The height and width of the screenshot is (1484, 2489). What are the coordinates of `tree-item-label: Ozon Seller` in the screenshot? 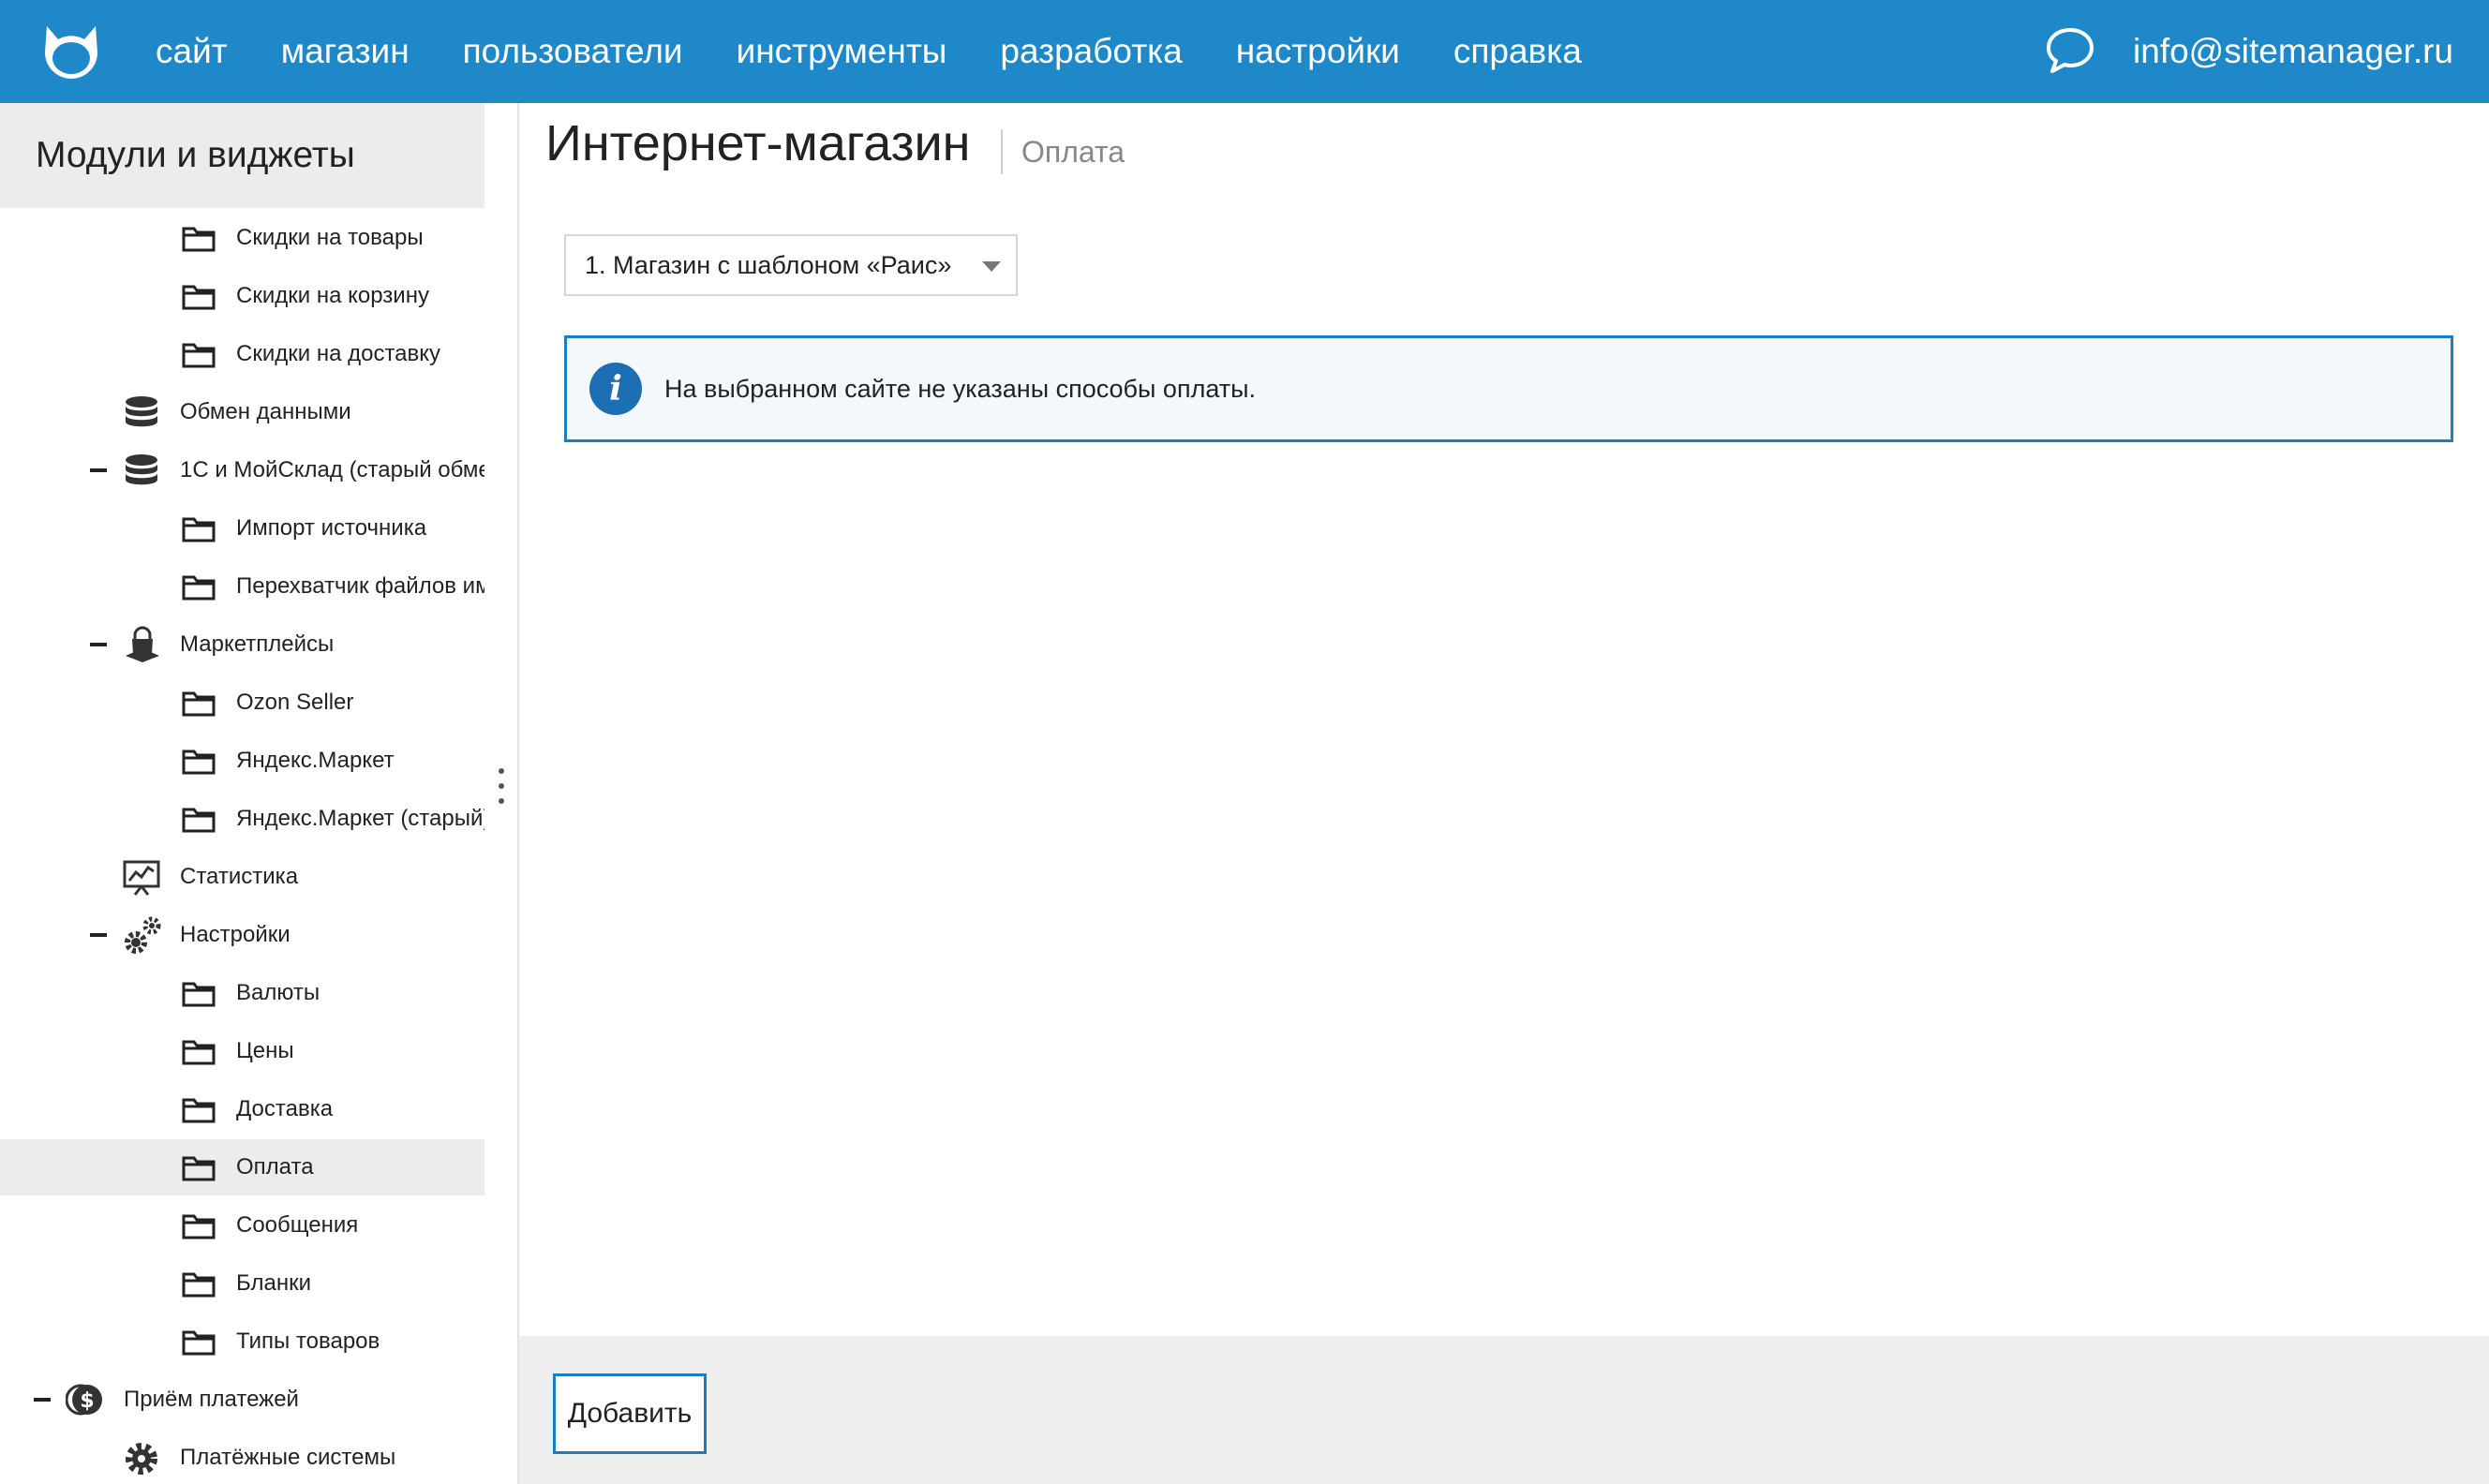 It's located at (295, 702).